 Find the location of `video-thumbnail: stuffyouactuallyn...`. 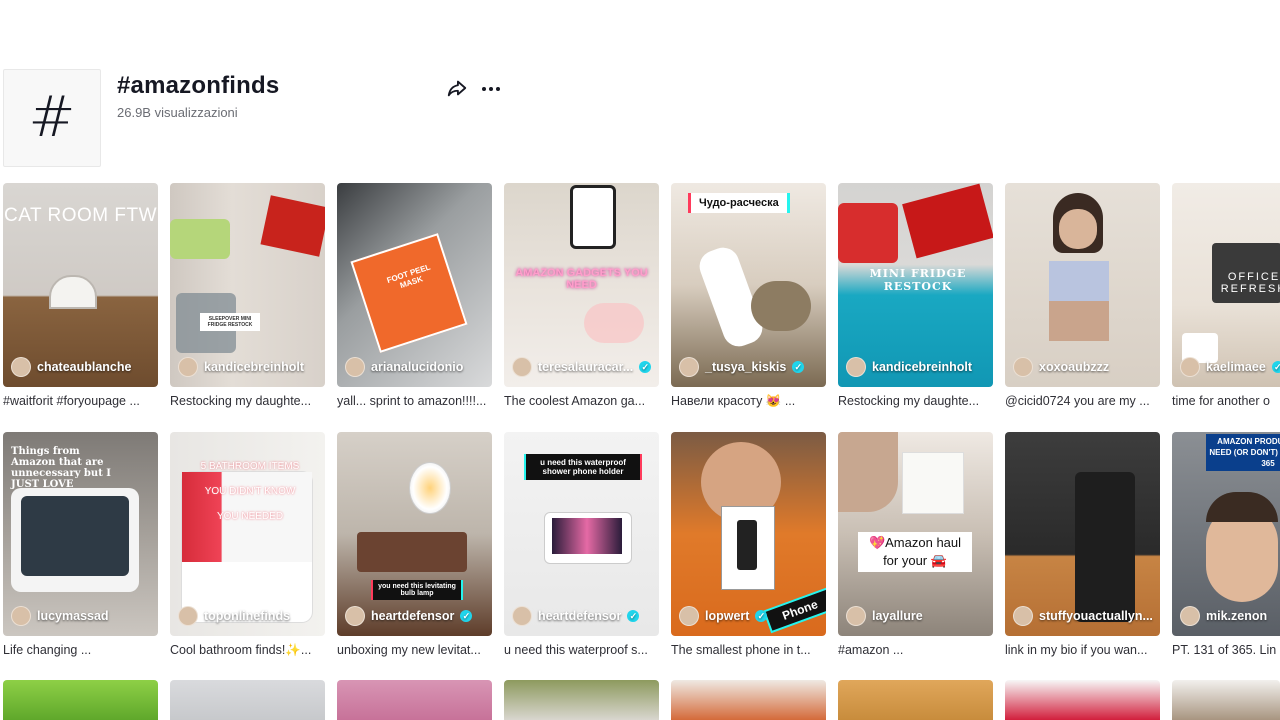

video-thumbnail: stuffyouactuallyn... is located at coordinates (1082, 534).